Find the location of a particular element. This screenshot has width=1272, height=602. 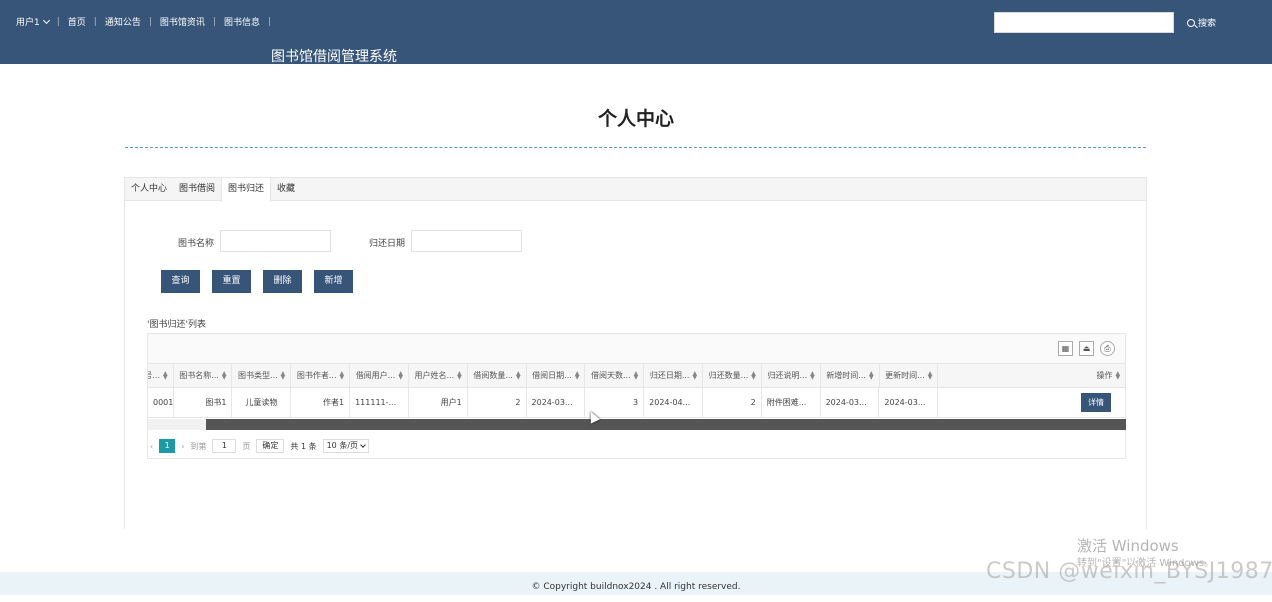

page-size-select: 10 条/页 is located at coordinates (346, 446).